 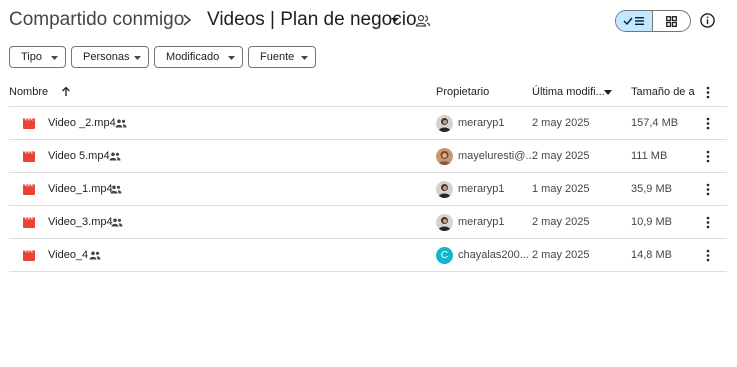 I want to click on file-size: 14,8 MB, so click(x=651, y=255).